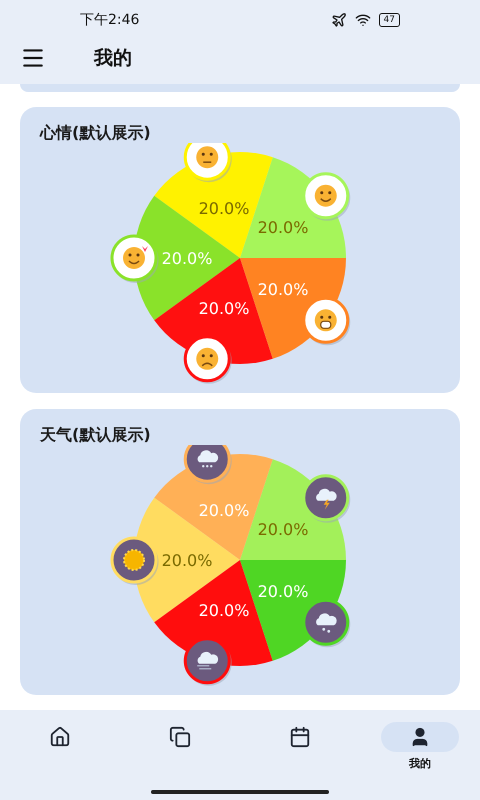 This screenshot has height=800, width=480. What do you see at coordinates (338, 20) in the screenshot?
I see `airplane-icon` at bounding box center [338, 20].